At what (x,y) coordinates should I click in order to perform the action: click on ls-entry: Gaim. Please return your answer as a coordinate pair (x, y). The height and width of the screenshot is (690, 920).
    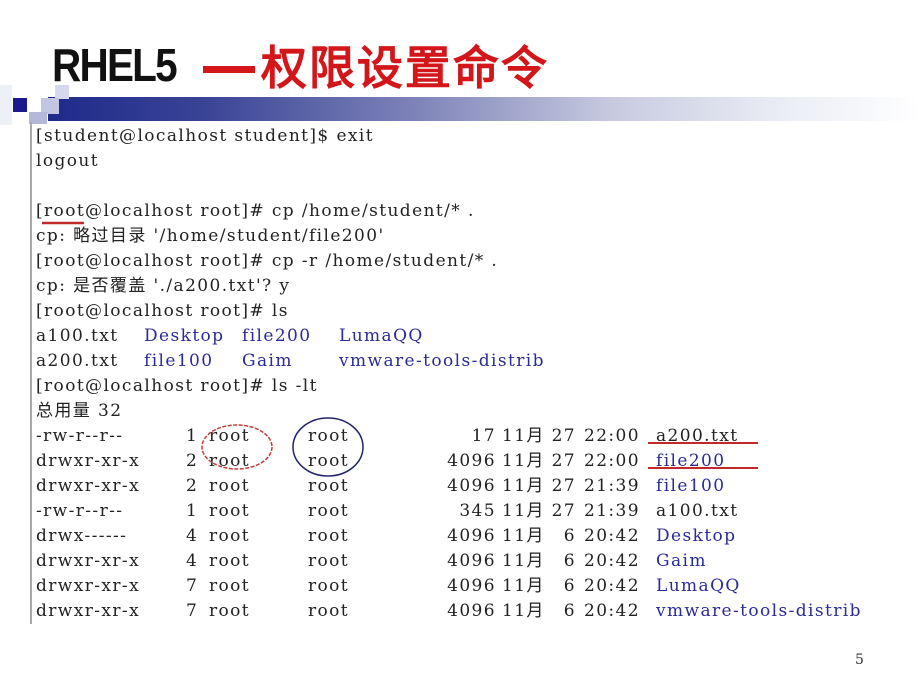
    Looking at the image, I should click on (267, 361).